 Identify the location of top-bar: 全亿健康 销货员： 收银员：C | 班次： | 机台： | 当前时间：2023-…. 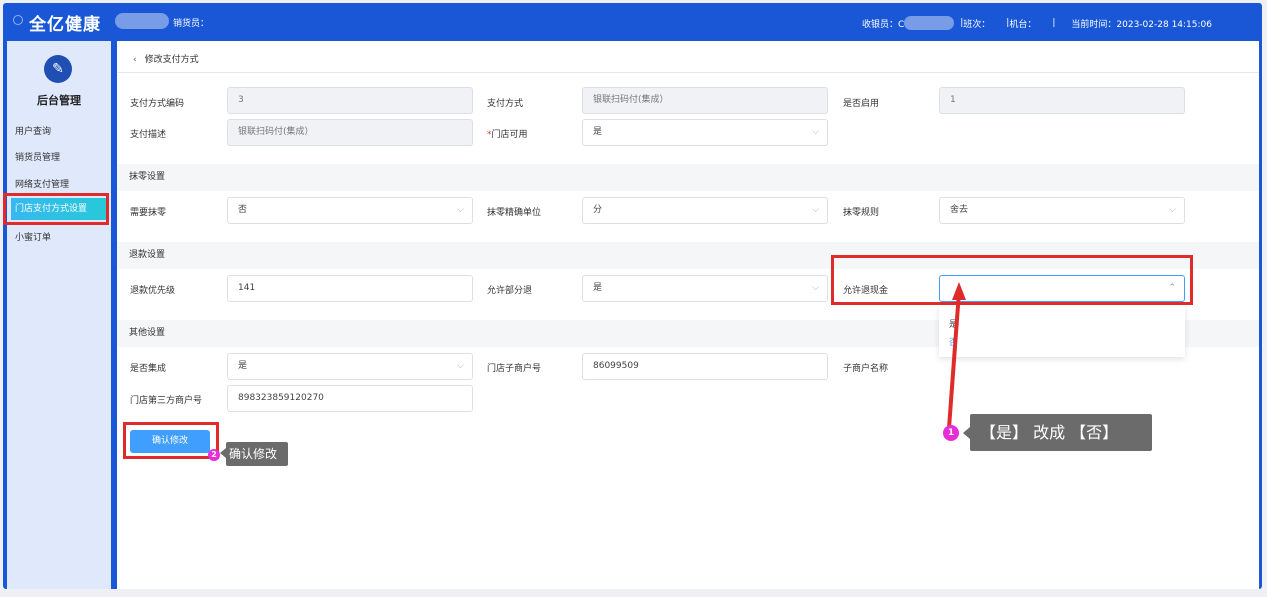
(632, 21).